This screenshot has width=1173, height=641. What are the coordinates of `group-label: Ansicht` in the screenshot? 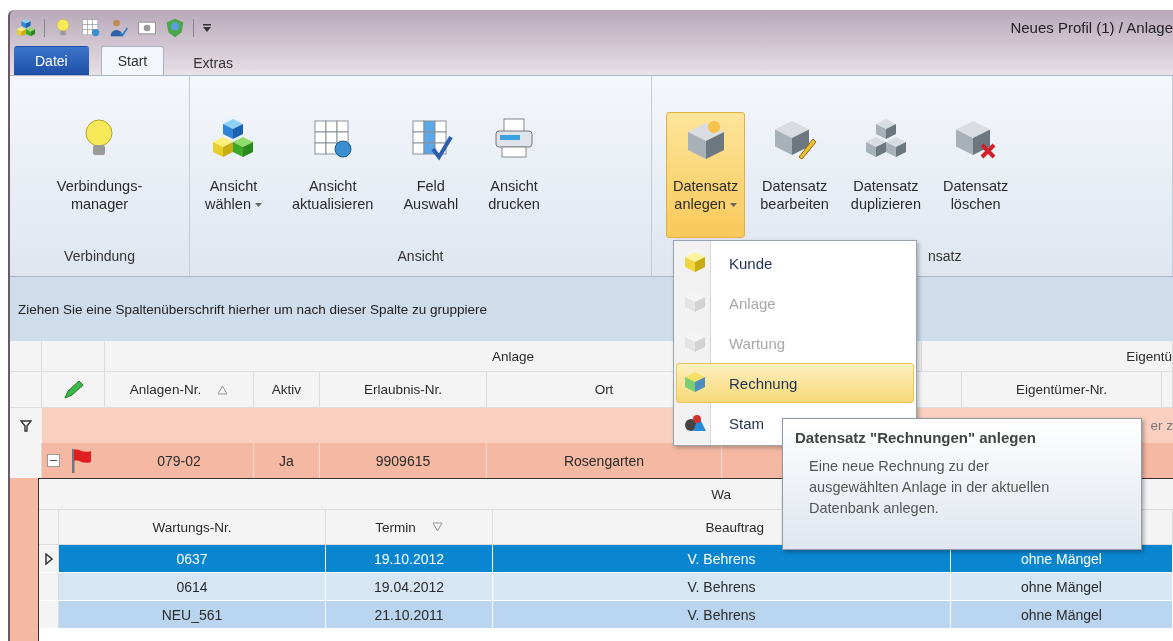 It's located at (420, 256).